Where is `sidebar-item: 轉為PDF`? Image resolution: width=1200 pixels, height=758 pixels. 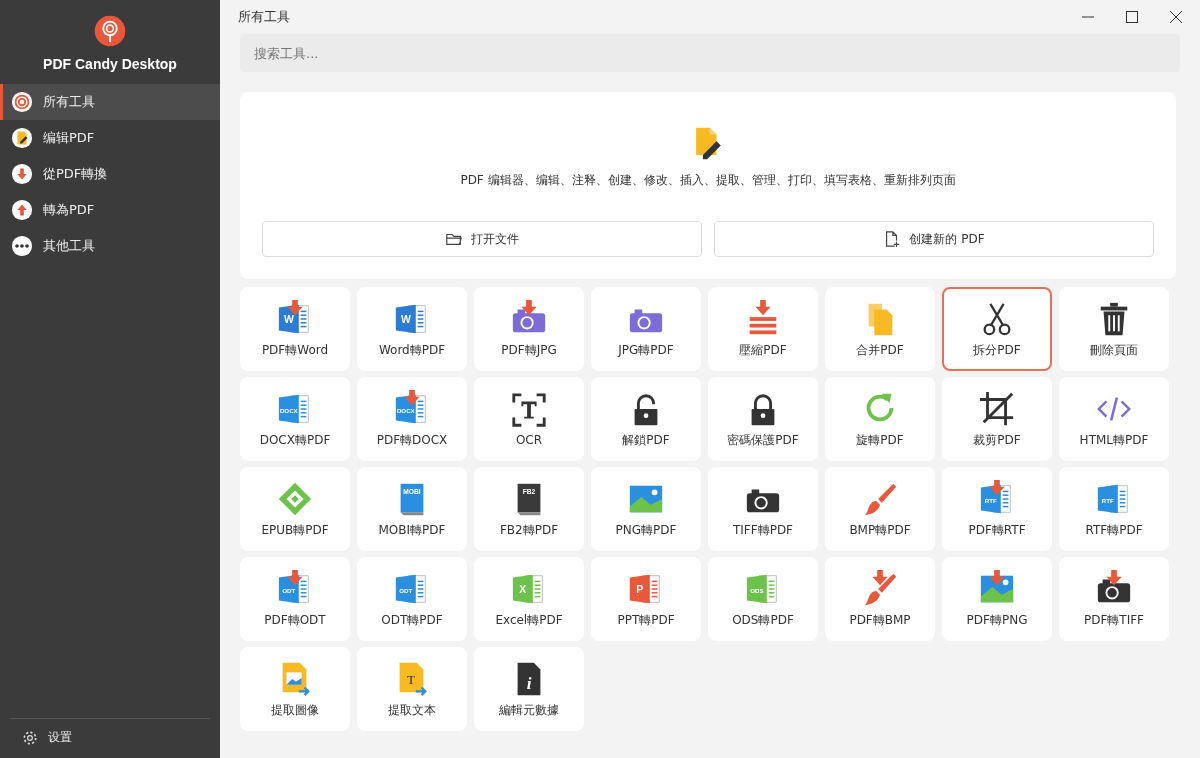
sidebar-item: 轉為PDF is located at coordinates (110, 210).